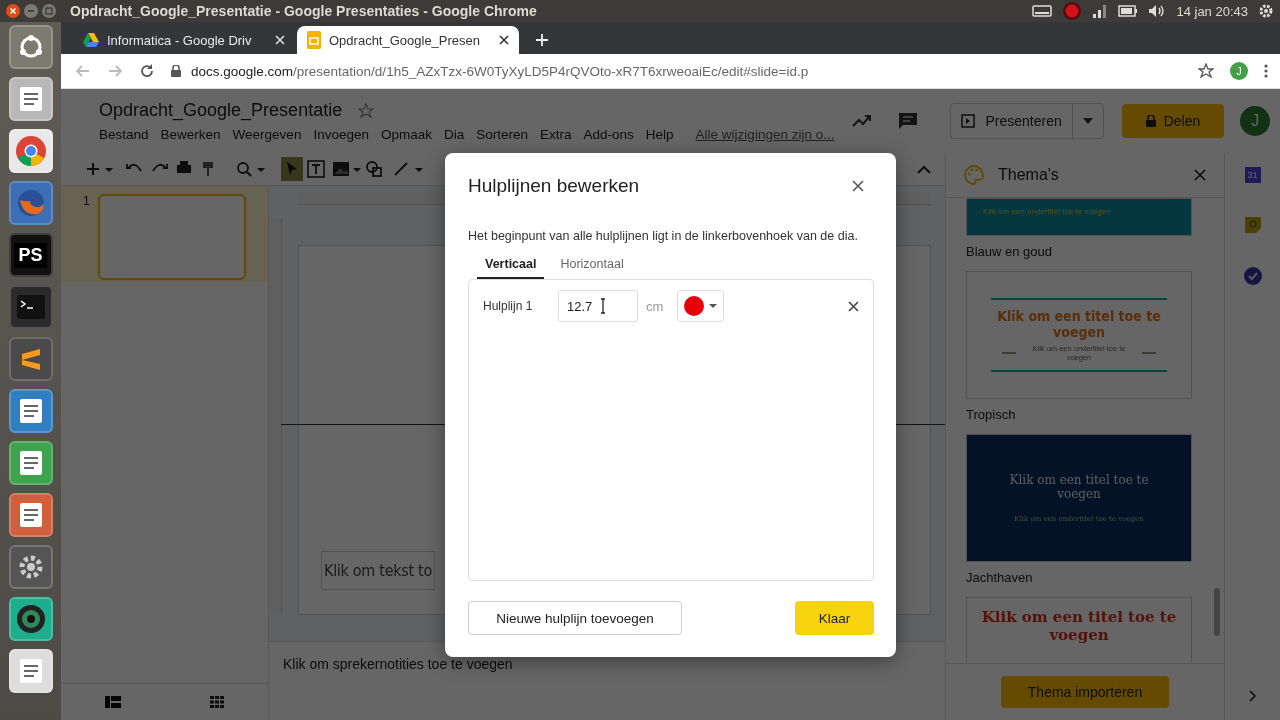  What do you see at coordinates (49, 11) in the screenshot?
I see `maximize-icon` at bounding box center [49, 11].